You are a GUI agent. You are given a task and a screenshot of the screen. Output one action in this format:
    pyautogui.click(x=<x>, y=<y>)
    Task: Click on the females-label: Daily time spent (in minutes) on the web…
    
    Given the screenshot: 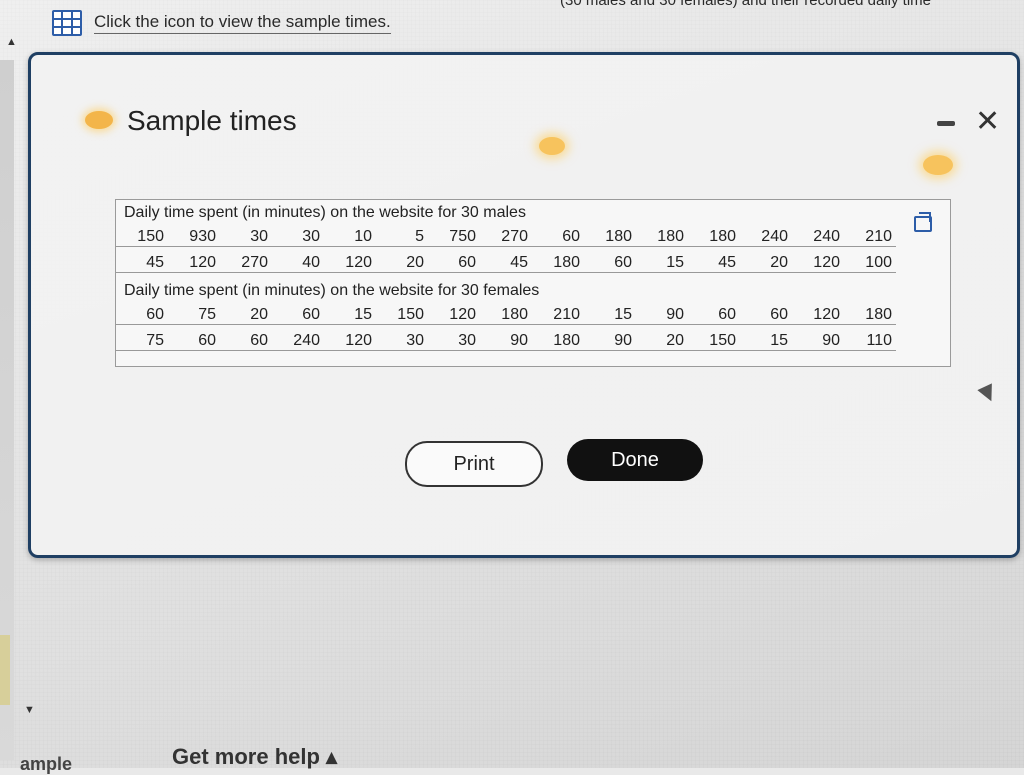 What is the action you would take?
    pyautogui.click(x=332, y=290)
    